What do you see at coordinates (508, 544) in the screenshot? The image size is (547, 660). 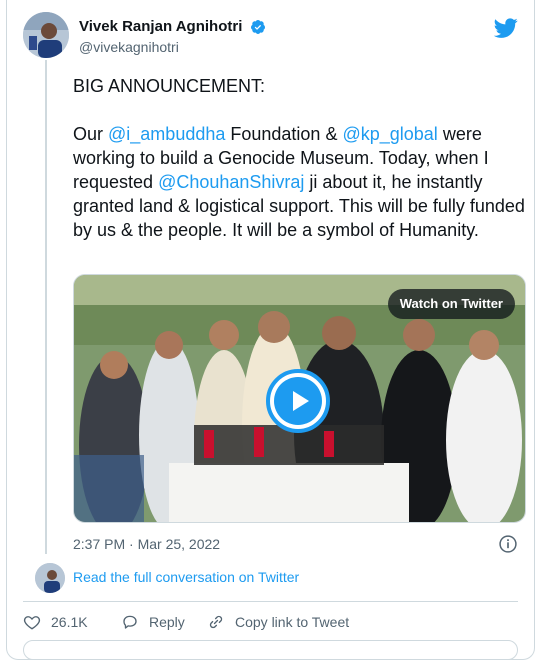 I see `info-icon` at bounding box center [508, 544].